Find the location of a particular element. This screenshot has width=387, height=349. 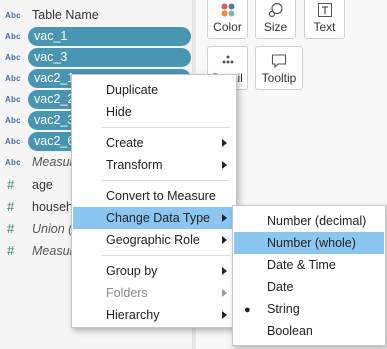

menu-item-number-whole: Number (whole) is located at coordinates (309, 243).